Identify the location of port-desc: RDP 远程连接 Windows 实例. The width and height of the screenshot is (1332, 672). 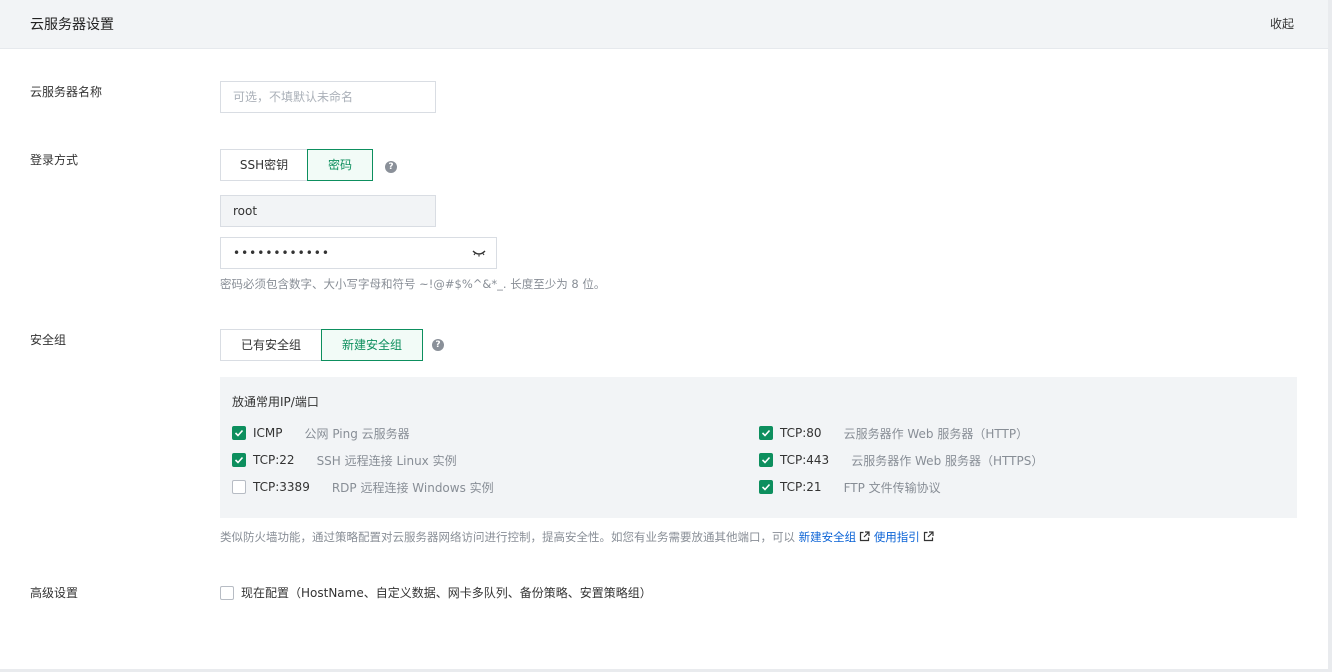
(412, 487).